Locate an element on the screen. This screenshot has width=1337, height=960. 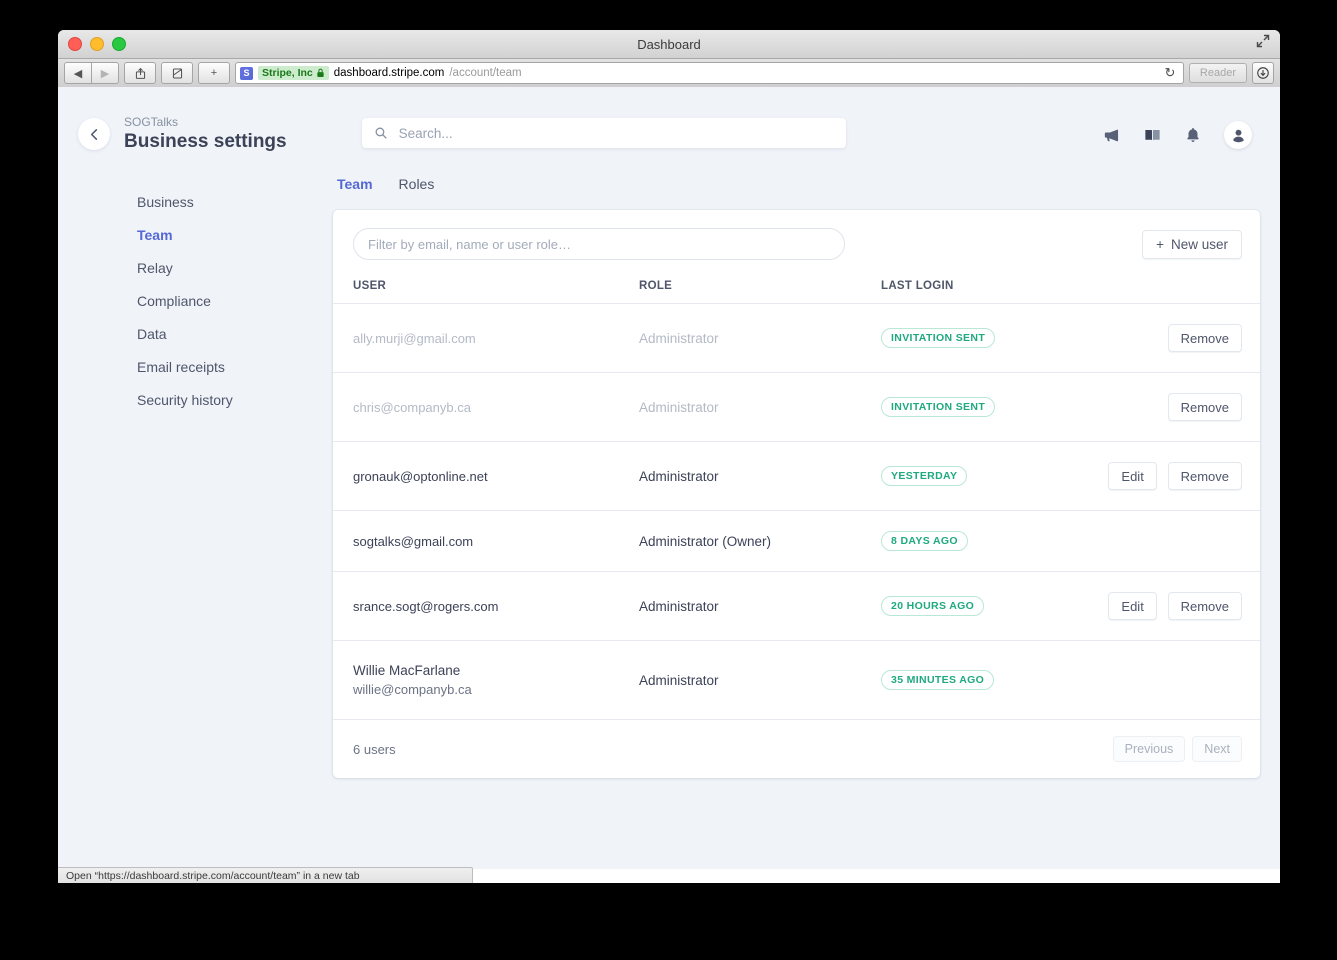
url-path: /account/team is located at coordinates (485, 73).